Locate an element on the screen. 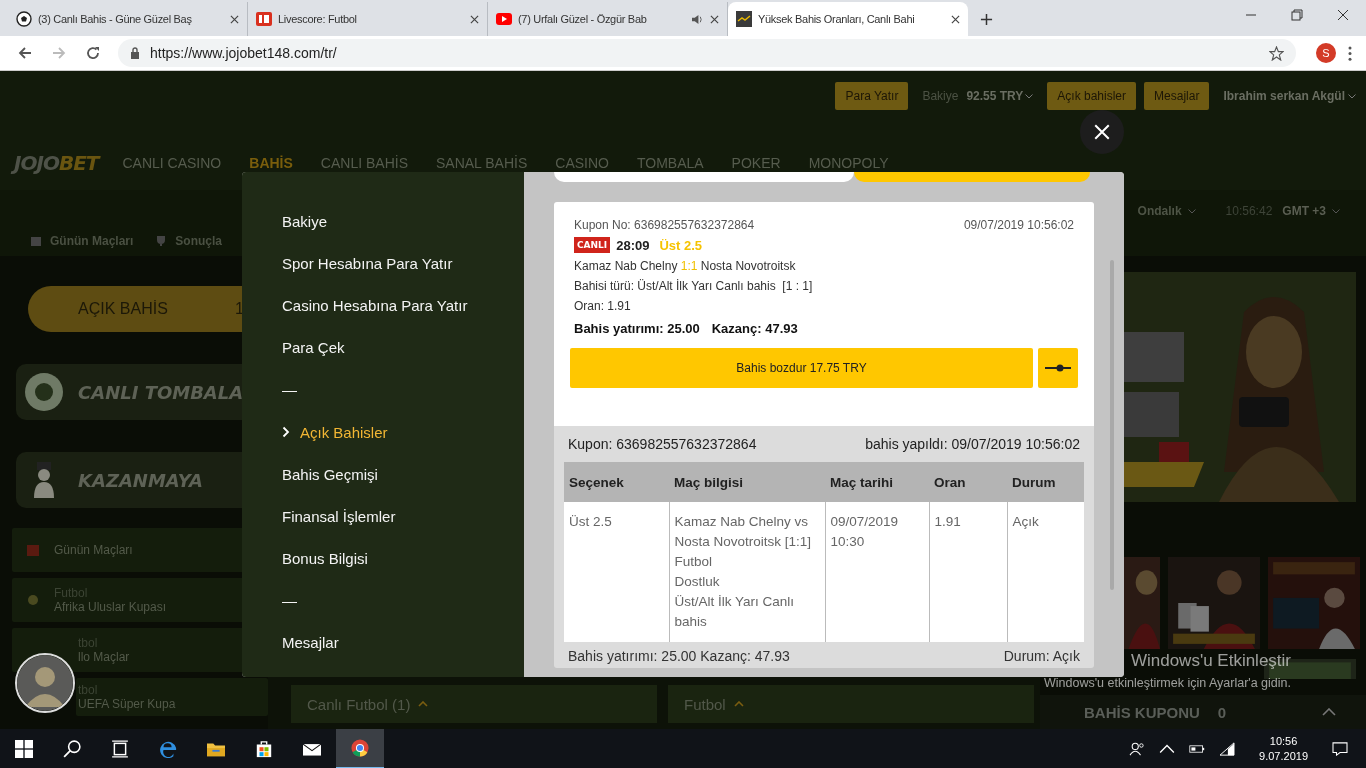 Image resolution: width=1366 pixels, height=768 pixels. chevron-right-icon is located at coordinates (286, 432).